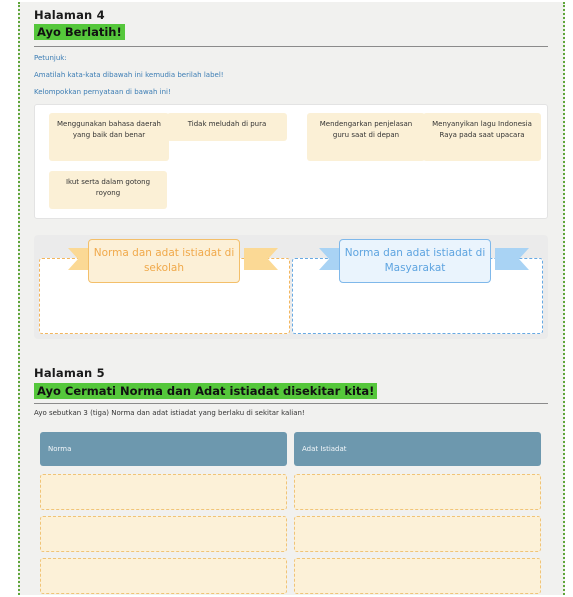 The image size is (573, 597). I want to click on petunjuk-label: Petunjuk:, so click(50, 58).